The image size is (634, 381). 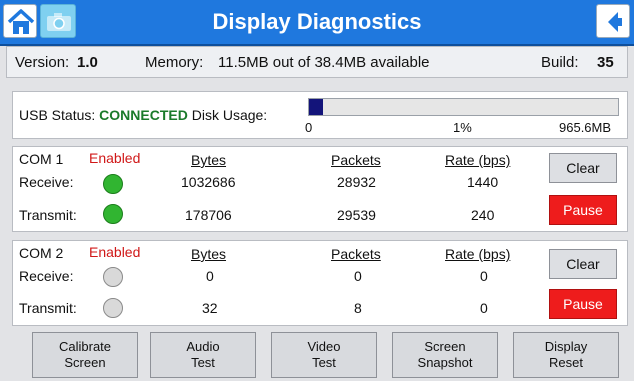 What do you see at coordinates (445, 355) in the screenshot?
I see `screen-snapshot-button: Screen Snapshot` at bounding box center [445, 355].